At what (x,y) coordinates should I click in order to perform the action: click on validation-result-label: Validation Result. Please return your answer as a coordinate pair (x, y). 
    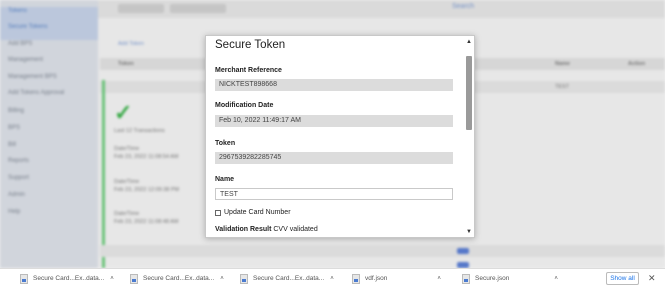
    Looking at the image, I should click on (243, 229).